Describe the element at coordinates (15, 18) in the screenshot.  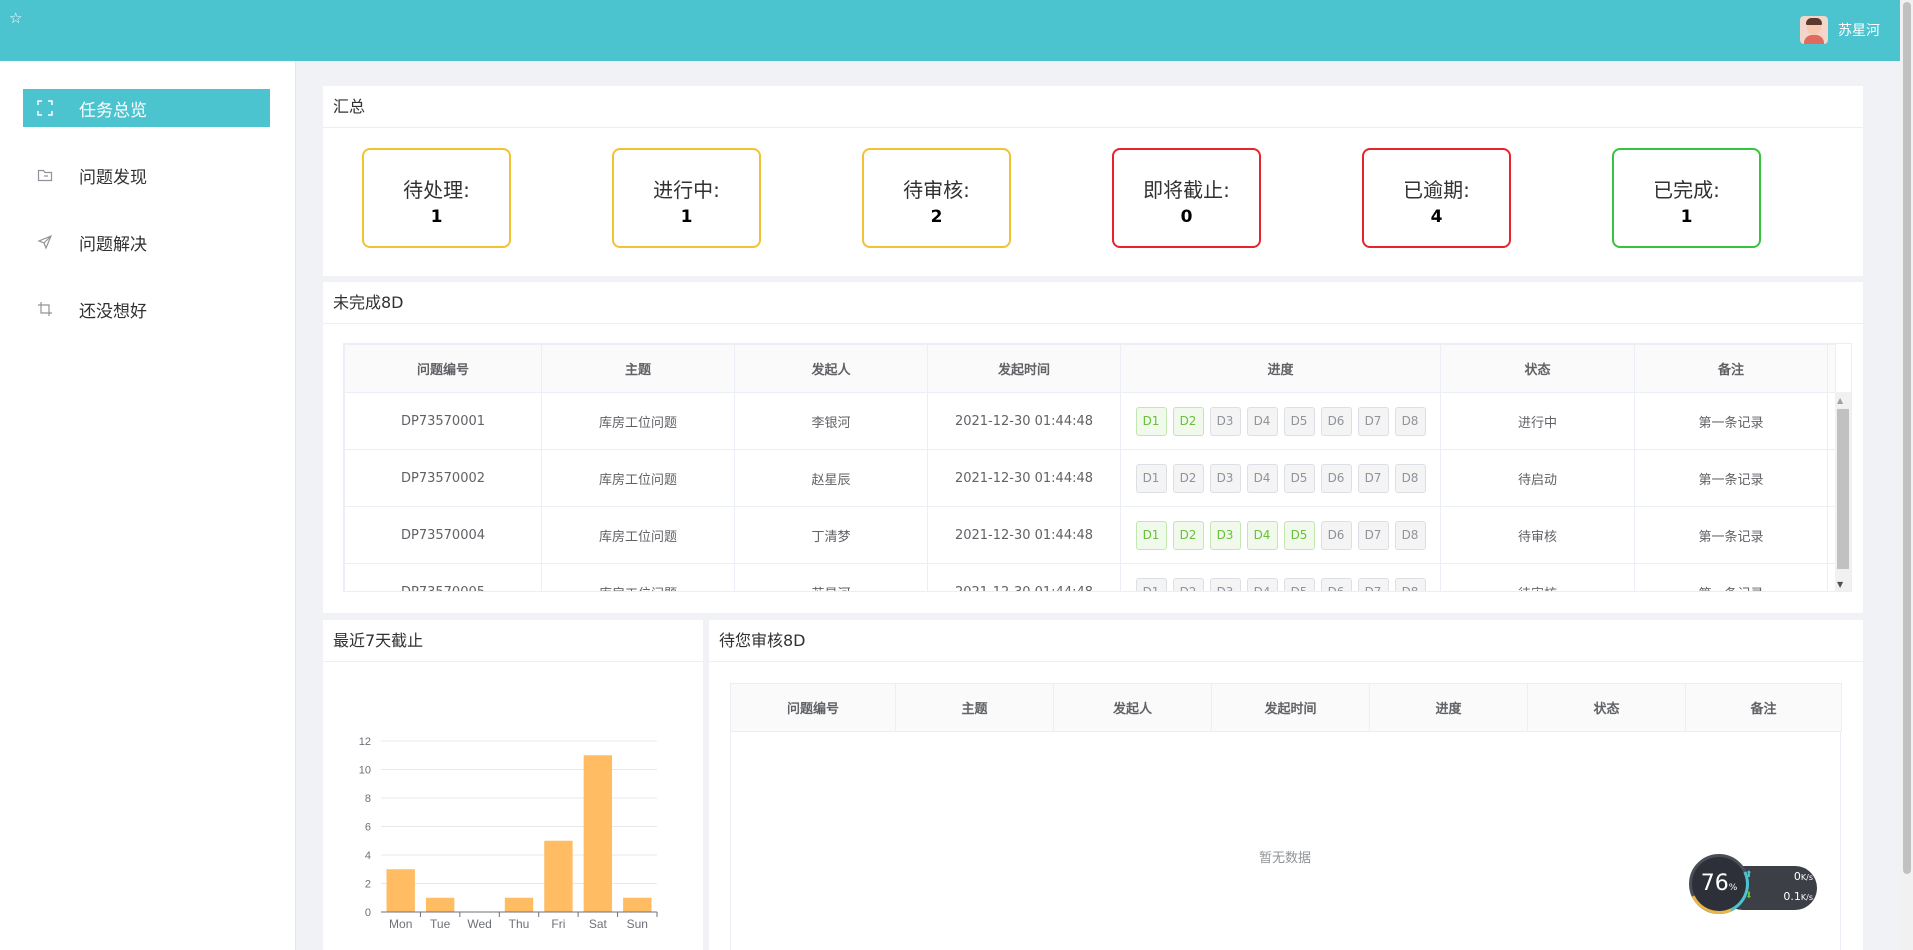
I see `star-icon: ☆` at that location.